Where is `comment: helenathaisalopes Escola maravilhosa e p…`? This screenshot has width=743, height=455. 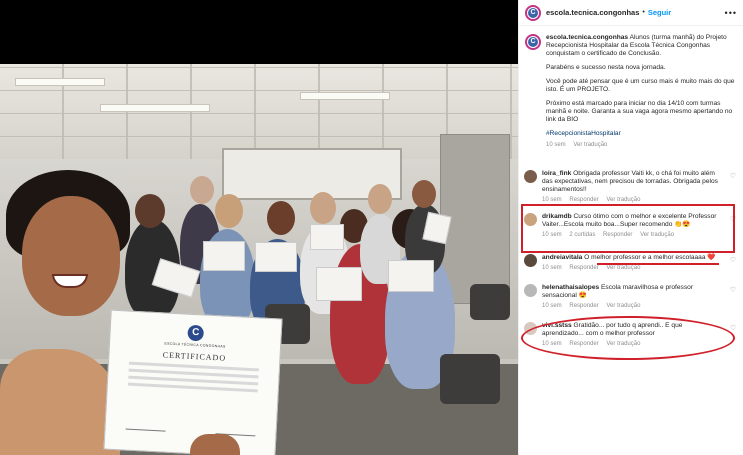
comment: helenathaisalopes Escola maravilhosa e p… is located at coordinates (631, 297).